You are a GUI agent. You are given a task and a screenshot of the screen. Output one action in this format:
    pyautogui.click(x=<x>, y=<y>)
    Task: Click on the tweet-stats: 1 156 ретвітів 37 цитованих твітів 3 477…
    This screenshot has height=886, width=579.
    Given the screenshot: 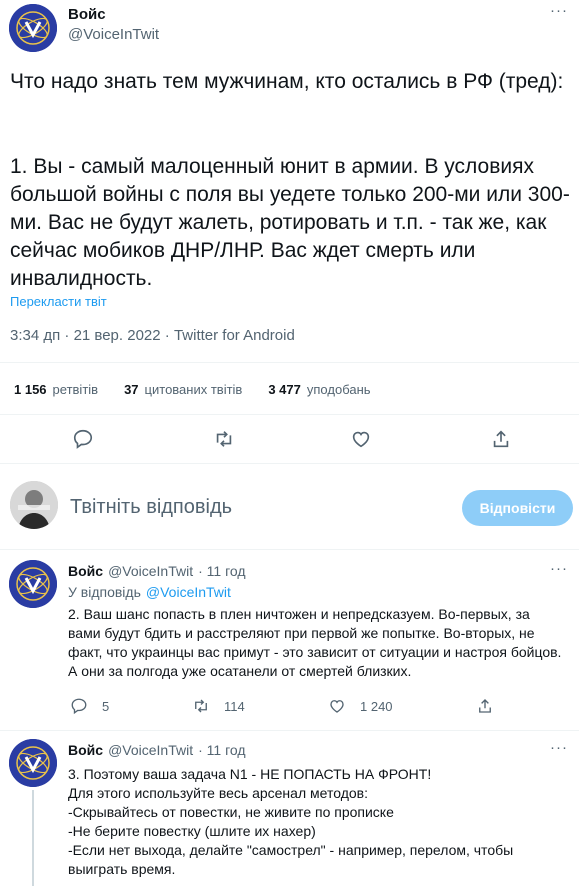 What is the action you would take?
    pyautogui.click(x=192, y=389)
    